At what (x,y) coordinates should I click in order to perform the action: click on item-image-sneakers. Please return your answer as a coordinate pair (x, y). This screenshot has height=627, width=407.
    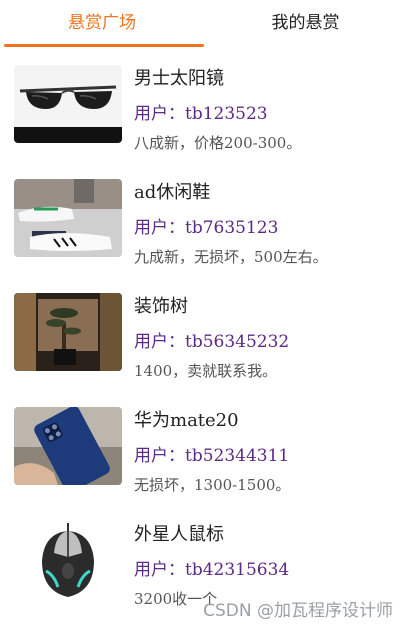
    Looking at the image, I should click on (68, 218).